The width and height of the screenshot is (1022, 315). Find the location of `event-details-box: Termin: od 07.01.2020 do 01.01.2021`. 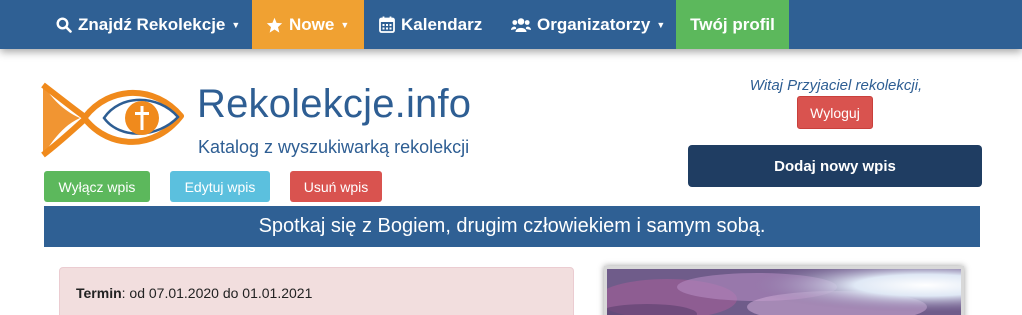

event-details-box: Termin: od 07.01.2020 do 01.01.2021 is located at coordinates (316, 291).